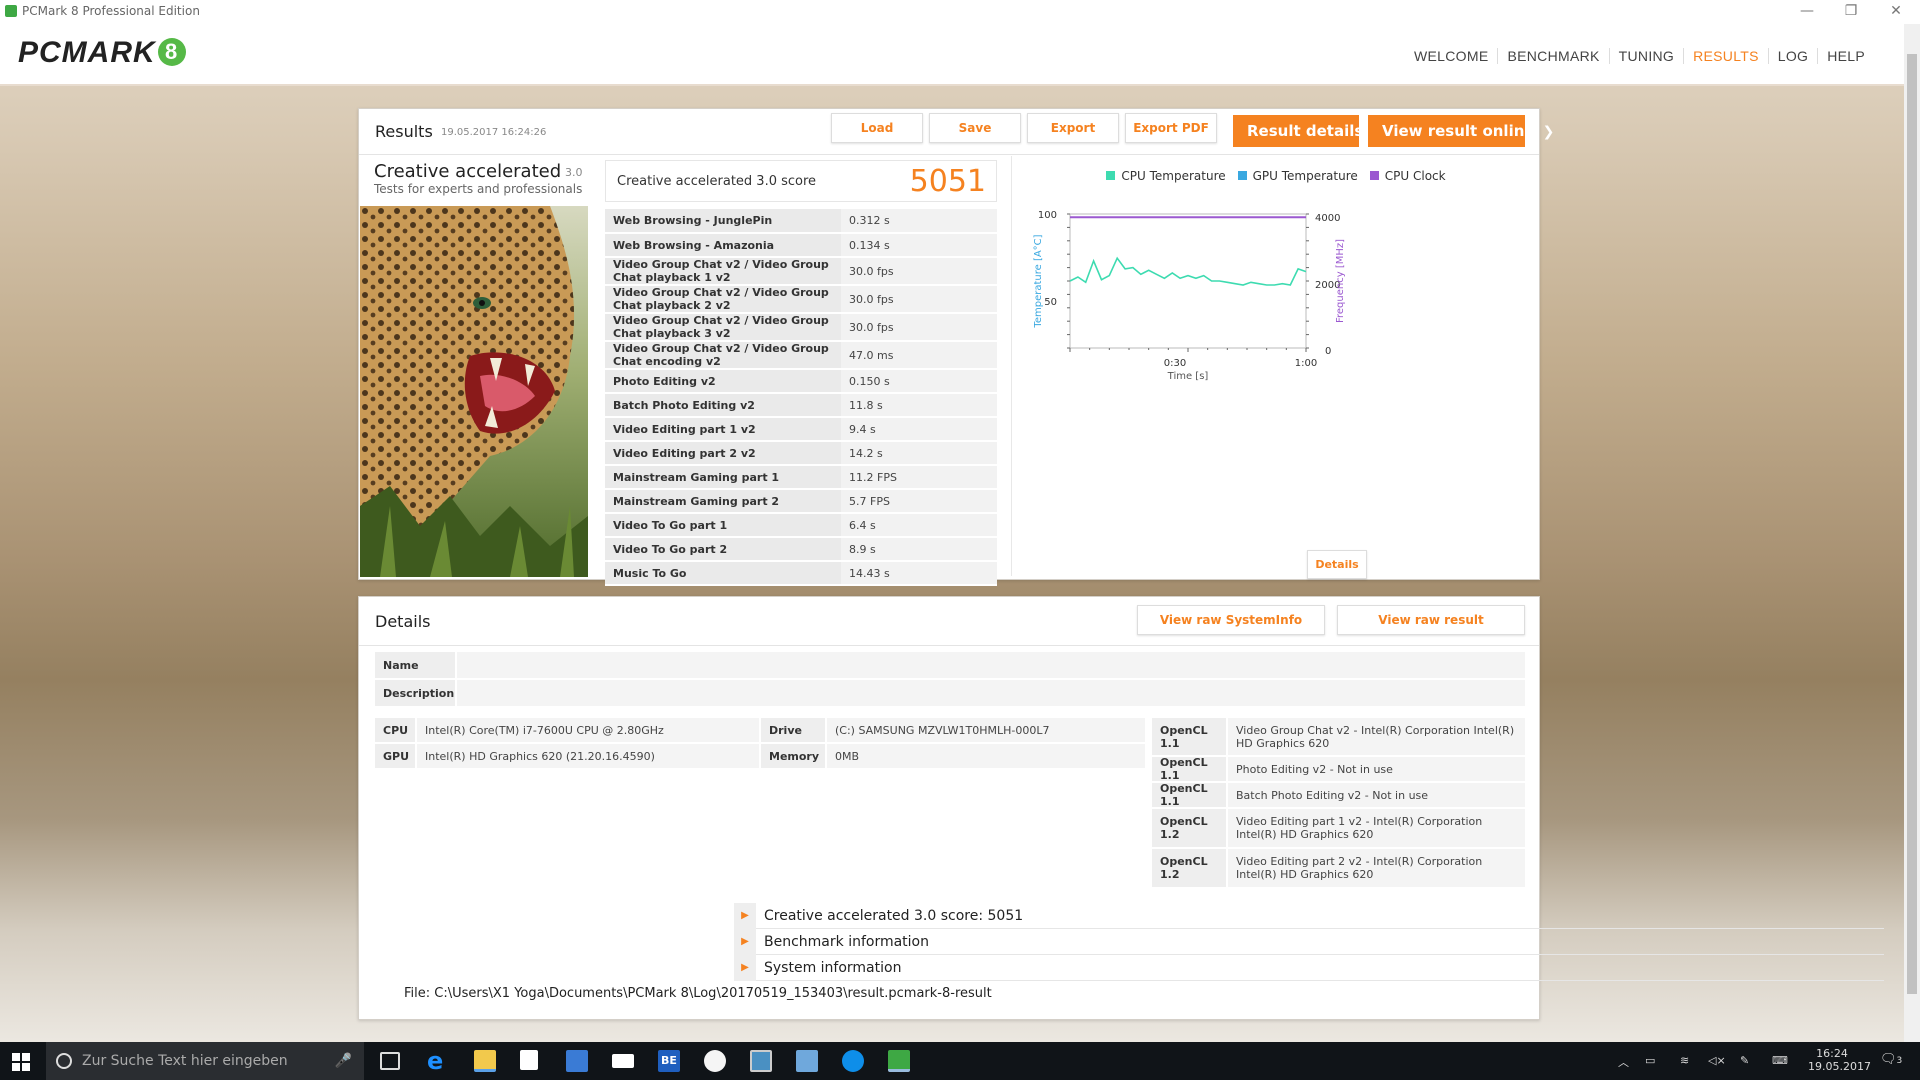 This screenshot has width=1920, height=1080. I want to click on monitor-app-icon, so click(761, 1061).